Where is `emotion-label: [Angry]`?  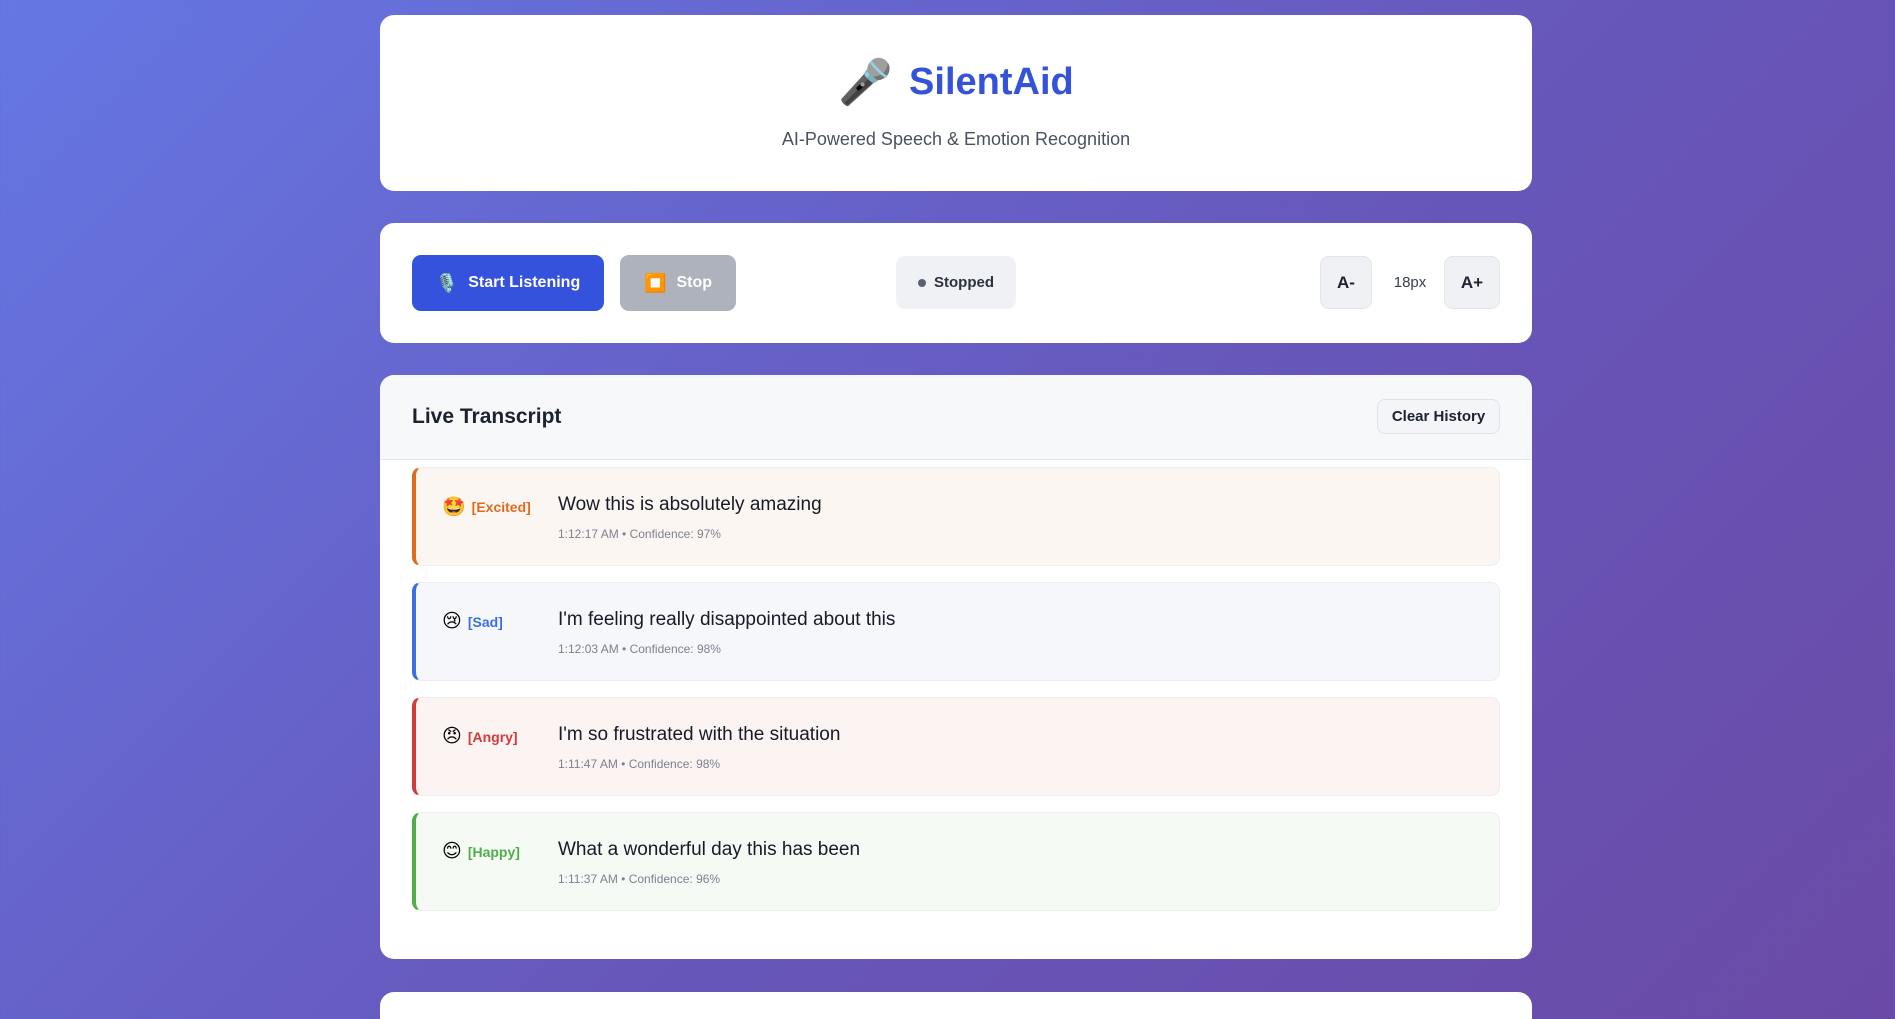
emotion-label: [Angry] is located at coordinates (492, 736).